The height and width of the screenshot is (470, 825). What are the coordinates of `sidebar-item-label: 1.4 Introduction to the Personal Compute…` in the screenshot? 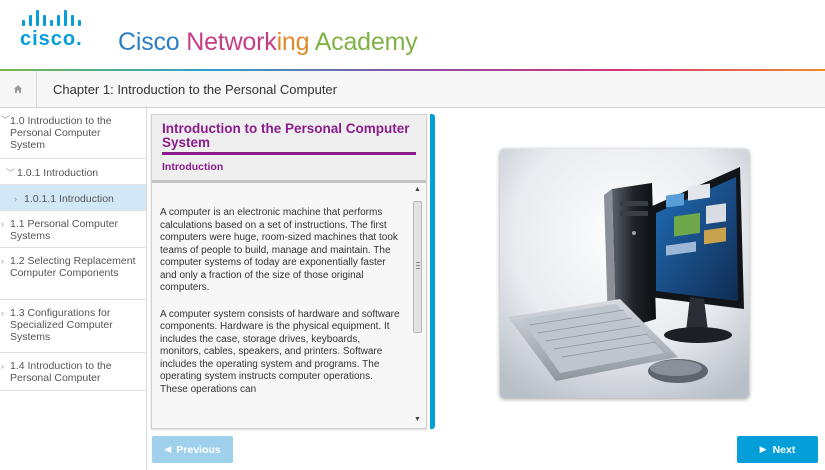 It's located at (61, 372).